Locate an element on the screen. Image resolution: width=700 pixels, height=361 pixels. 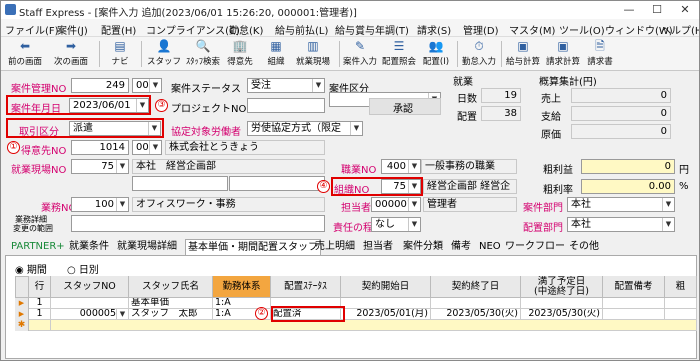
table-cell: 000005 ▼ is located at coordinates (90, 314).